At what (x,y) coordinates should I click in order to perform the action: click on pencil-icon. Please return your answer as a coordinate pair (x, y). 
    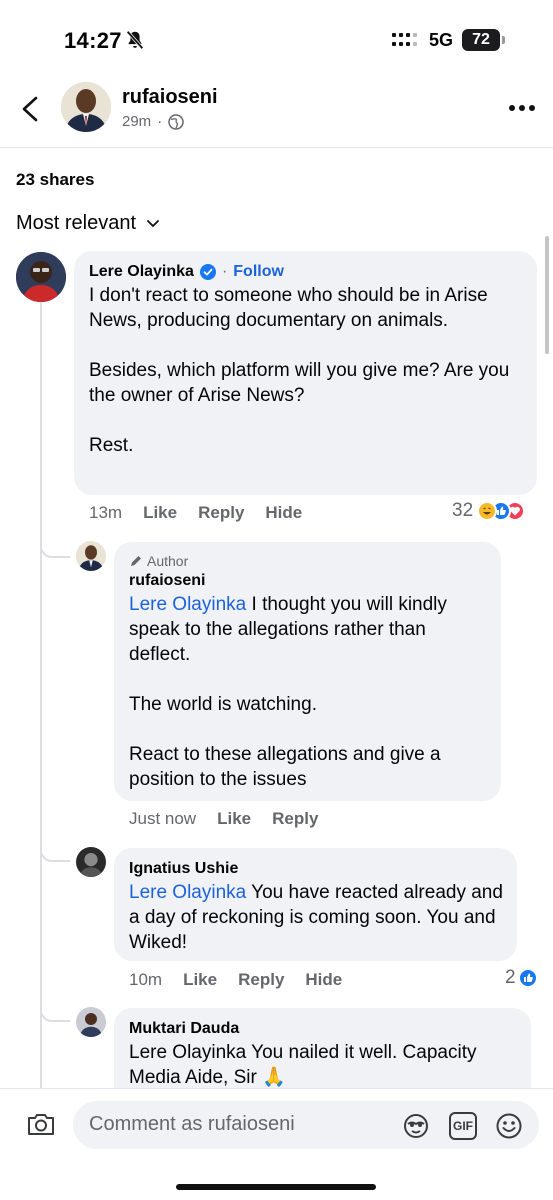
    Looking at the image, I should click on (136, 561).